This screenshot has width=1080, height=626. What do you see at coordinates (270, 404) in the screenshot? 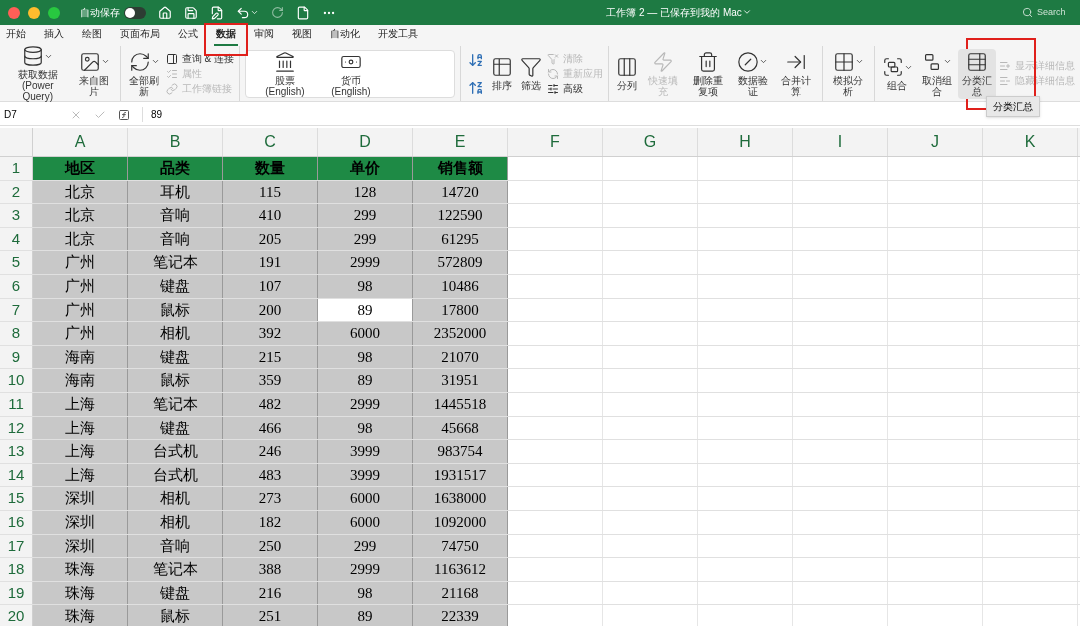
I see `table-cell: 482` at bounding box center [270, 404].